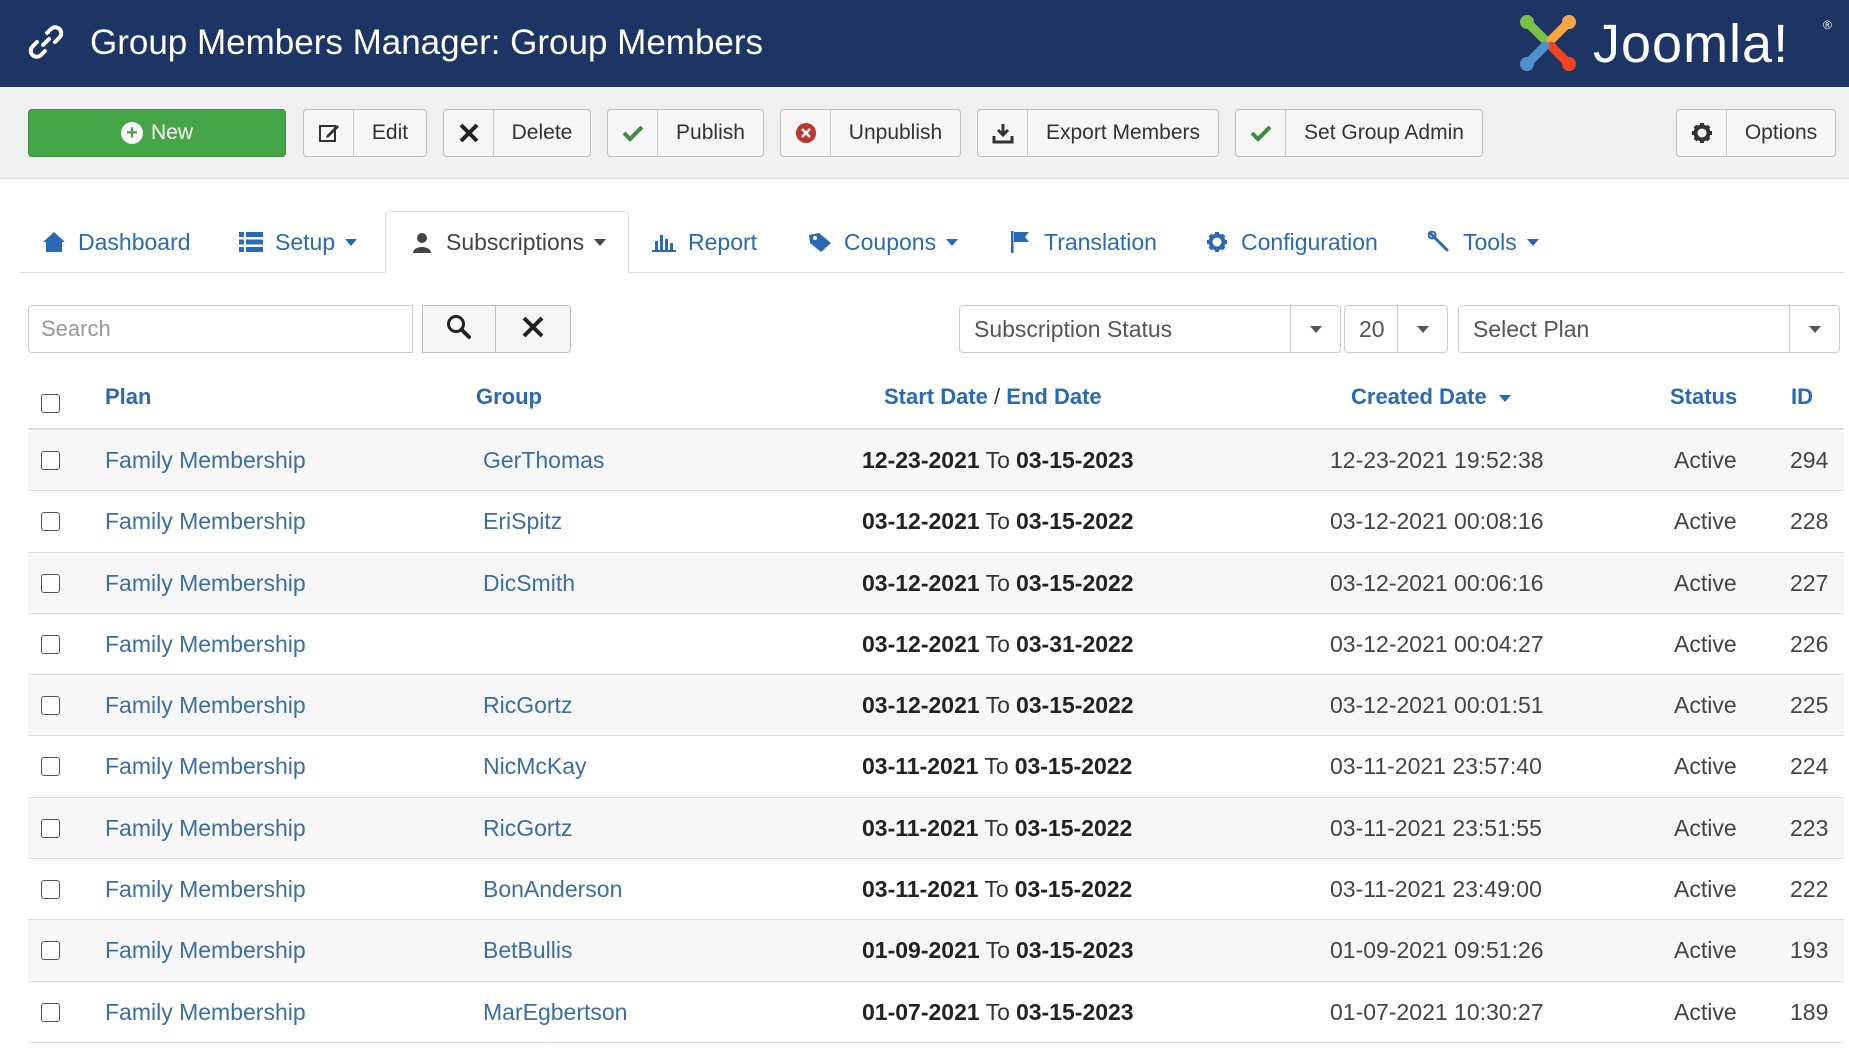 The image size is (1849, 1060). What do you see at coordinates (1437, 950) in the screenshot?
I see `created-date: 01-09-2021 09:51:26` at bounding box center [1437, 950].